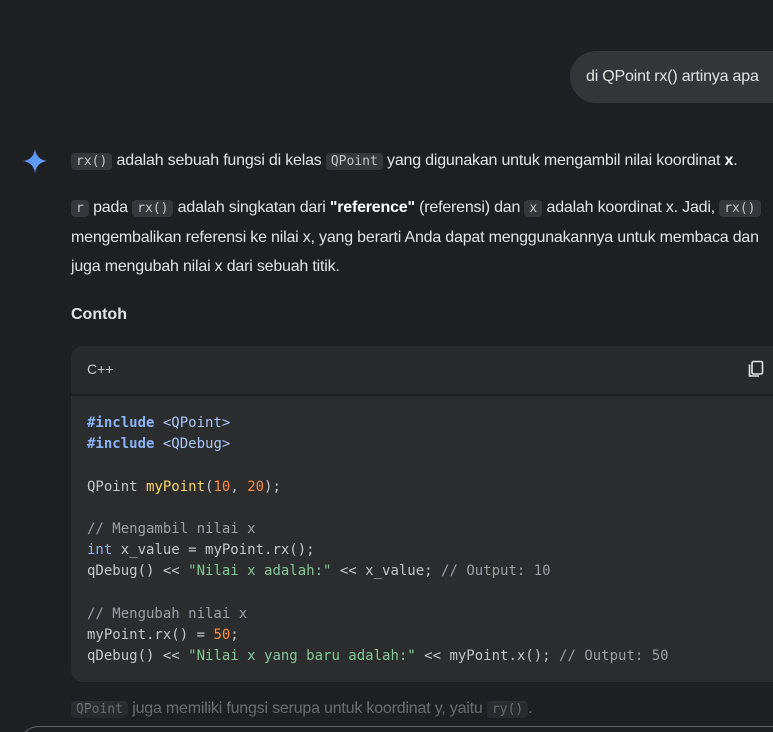  Describe the element at coordinates (167, 613) in the screenshot. I see `code-line: // Mengubah nilai x` at that location.